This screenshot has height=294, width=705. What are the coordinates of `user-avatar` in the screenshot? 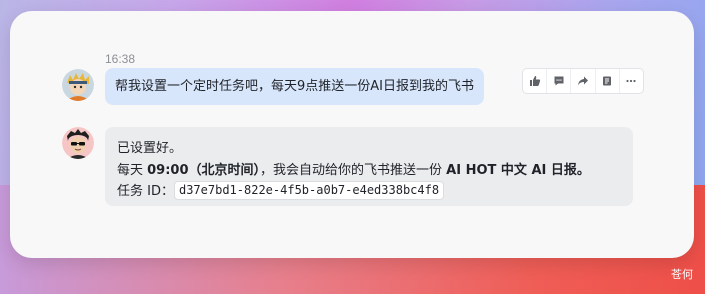 It's located at (78, 85).